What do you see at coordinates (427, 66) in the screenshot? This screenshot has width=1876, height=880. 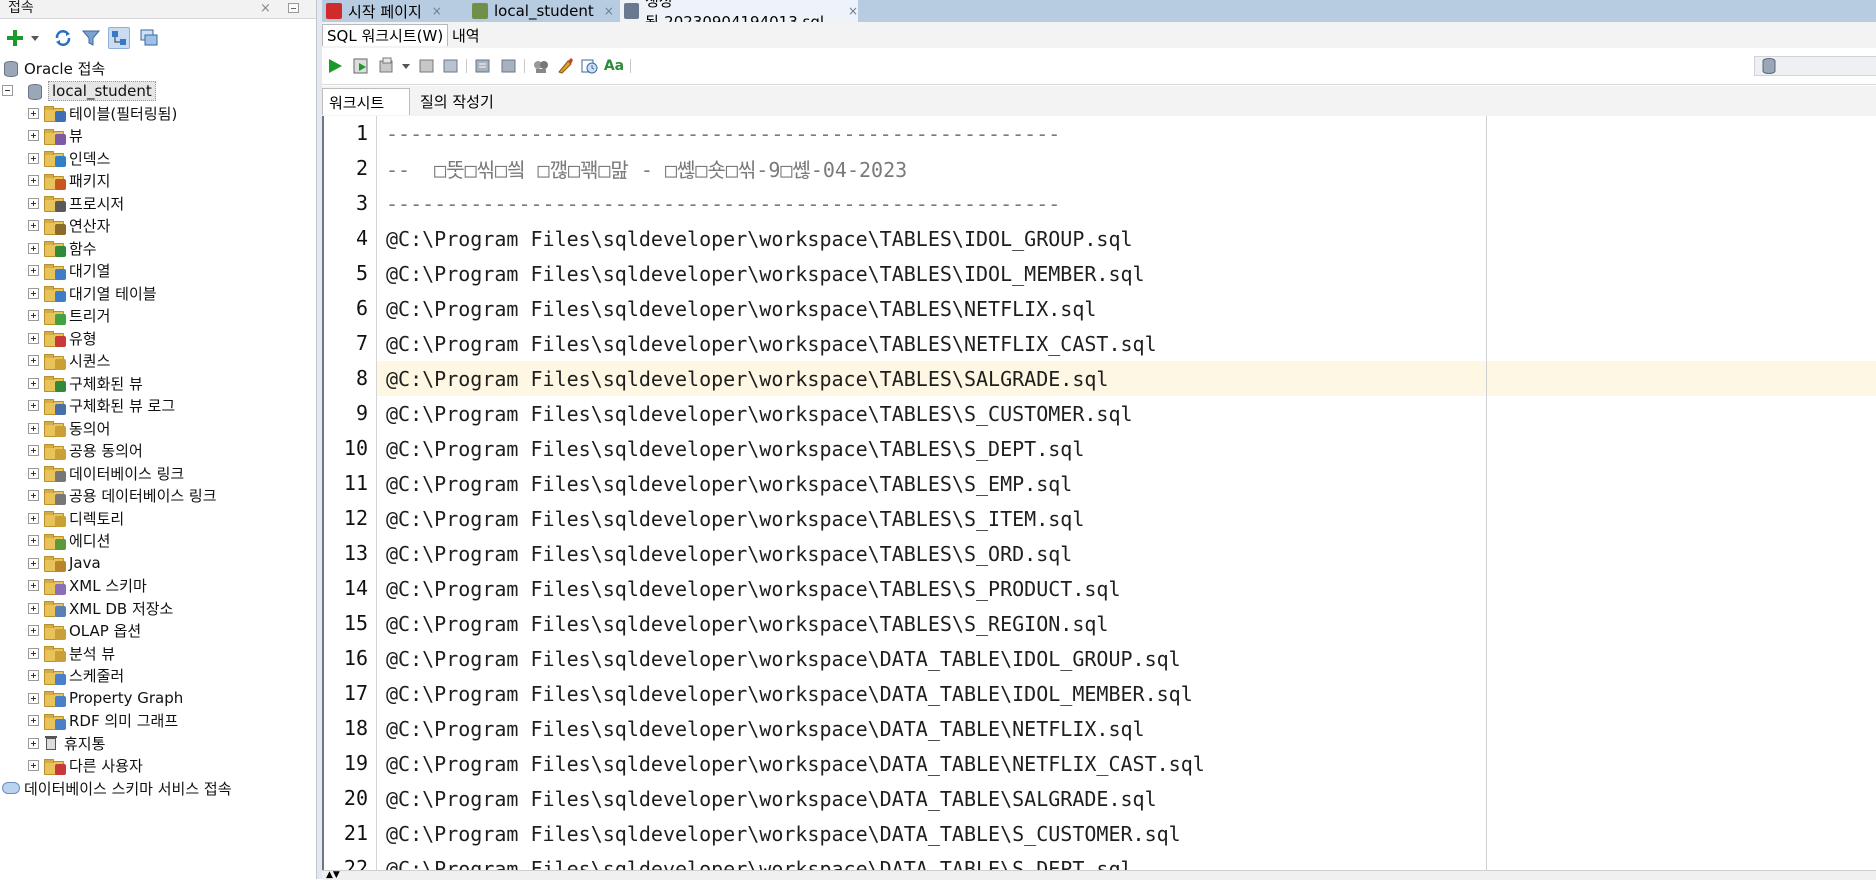 I see `rollback-icon` at bounding box center [427, 66].